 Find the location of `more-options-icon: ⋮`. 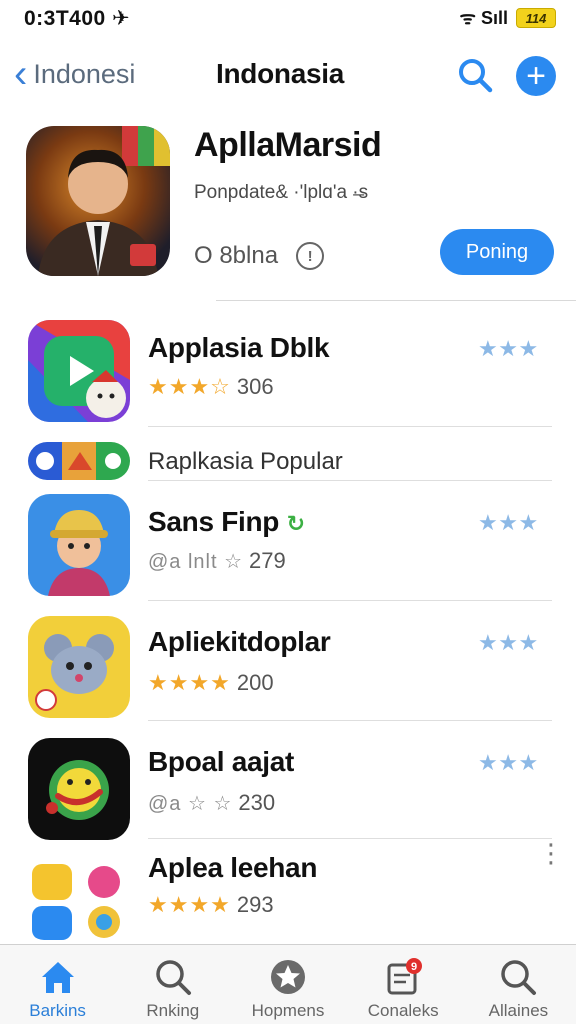

more-options-icon: ⋮ is located at coordinates (551, 853).